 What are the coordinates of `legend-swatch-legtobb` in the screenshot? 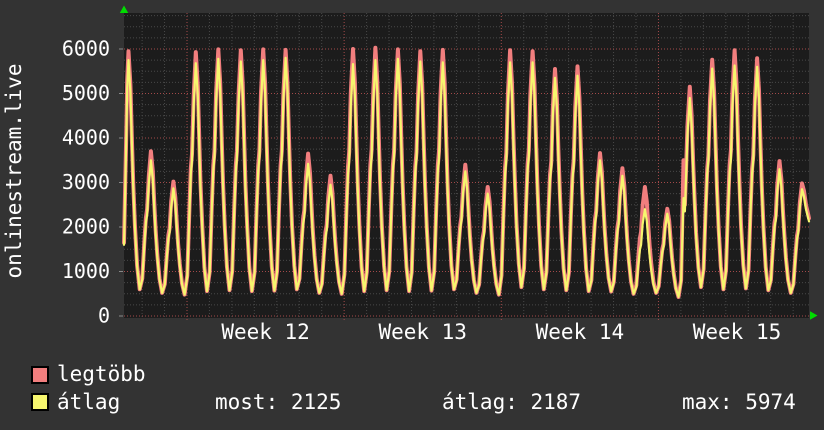 It's located at (40, 375).